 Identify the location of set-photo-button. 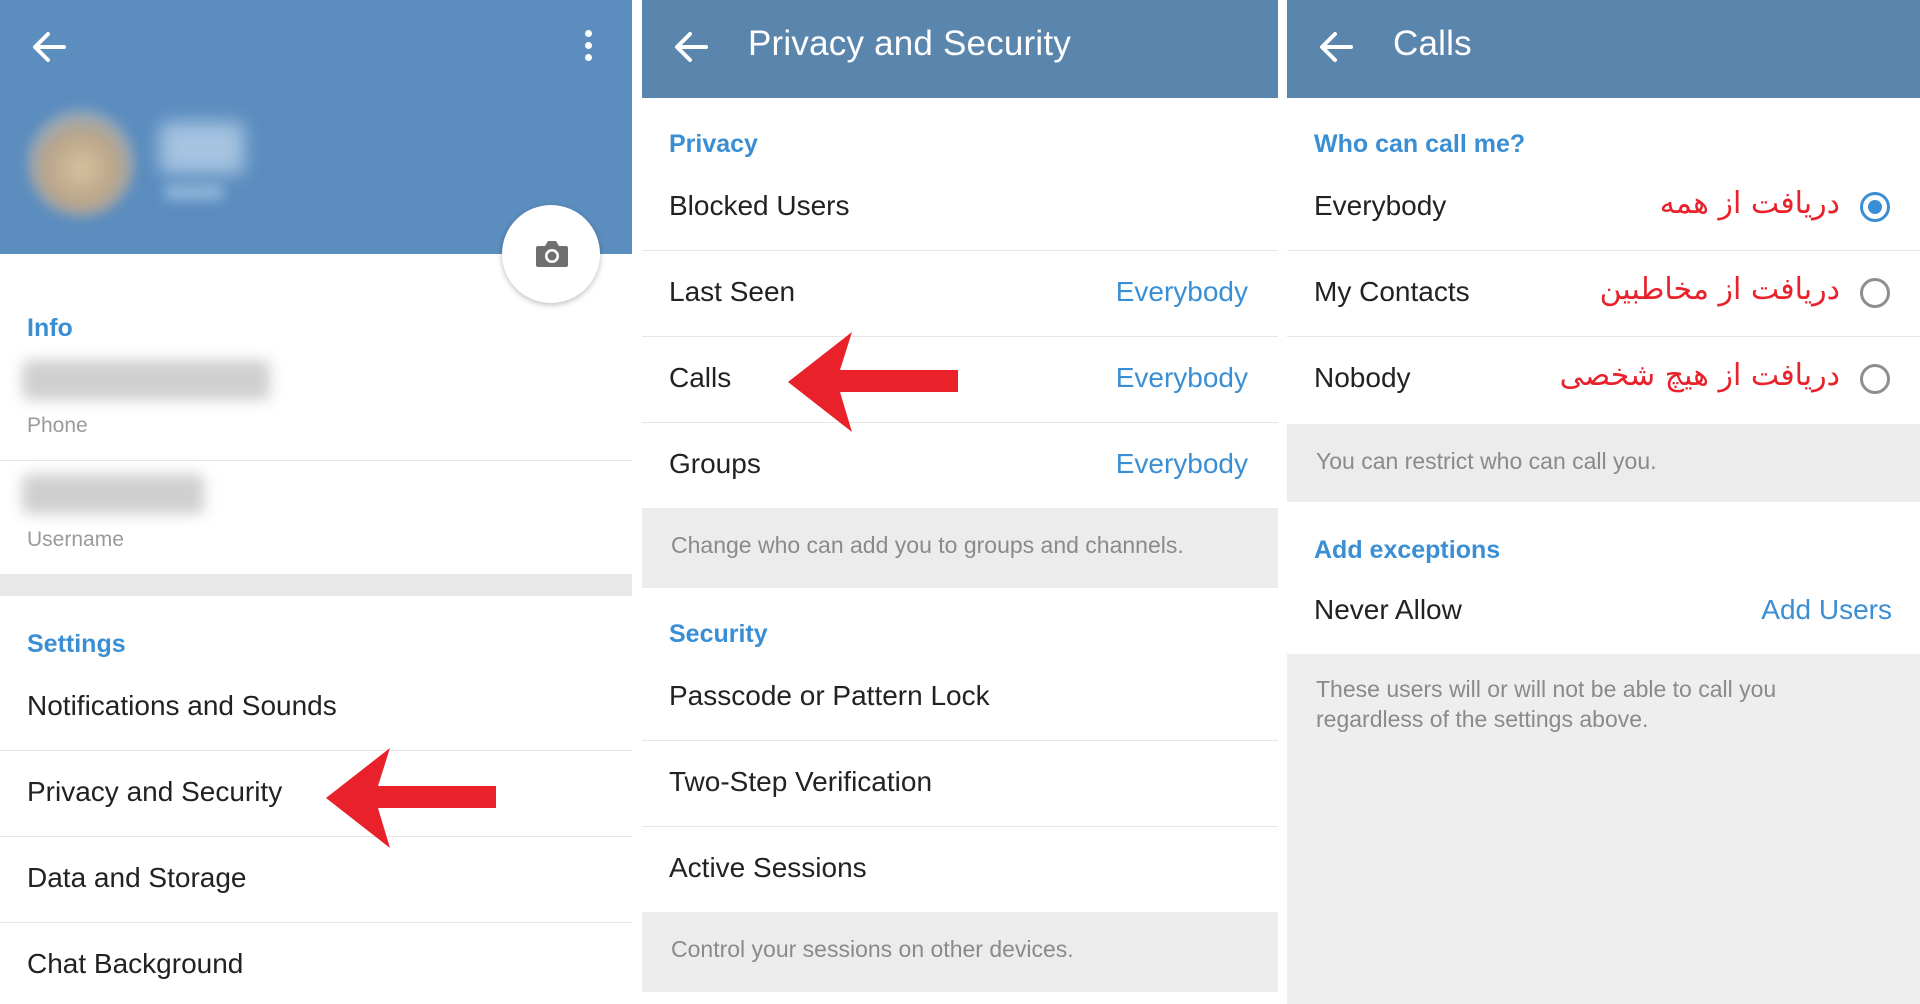
(551, 254).